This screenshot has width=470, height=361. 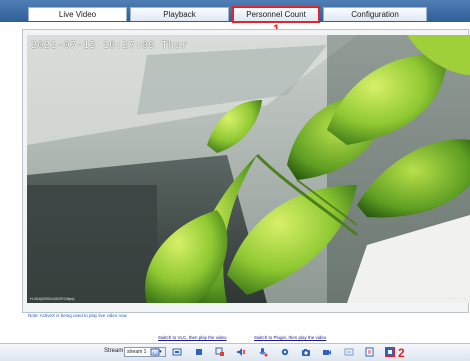 I want to click on svg-text: 4:3, so click(x=155, y=352).